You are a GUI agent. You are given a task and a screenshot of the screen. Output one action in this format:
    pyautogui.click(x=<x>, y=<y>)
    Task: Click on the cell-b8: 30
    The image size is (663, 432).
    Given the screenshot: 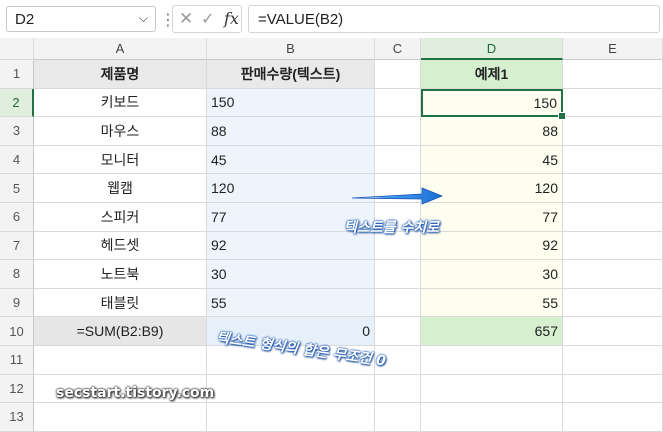 What is the action you would take?
    pyautogui.click(x=291, y=274)
    